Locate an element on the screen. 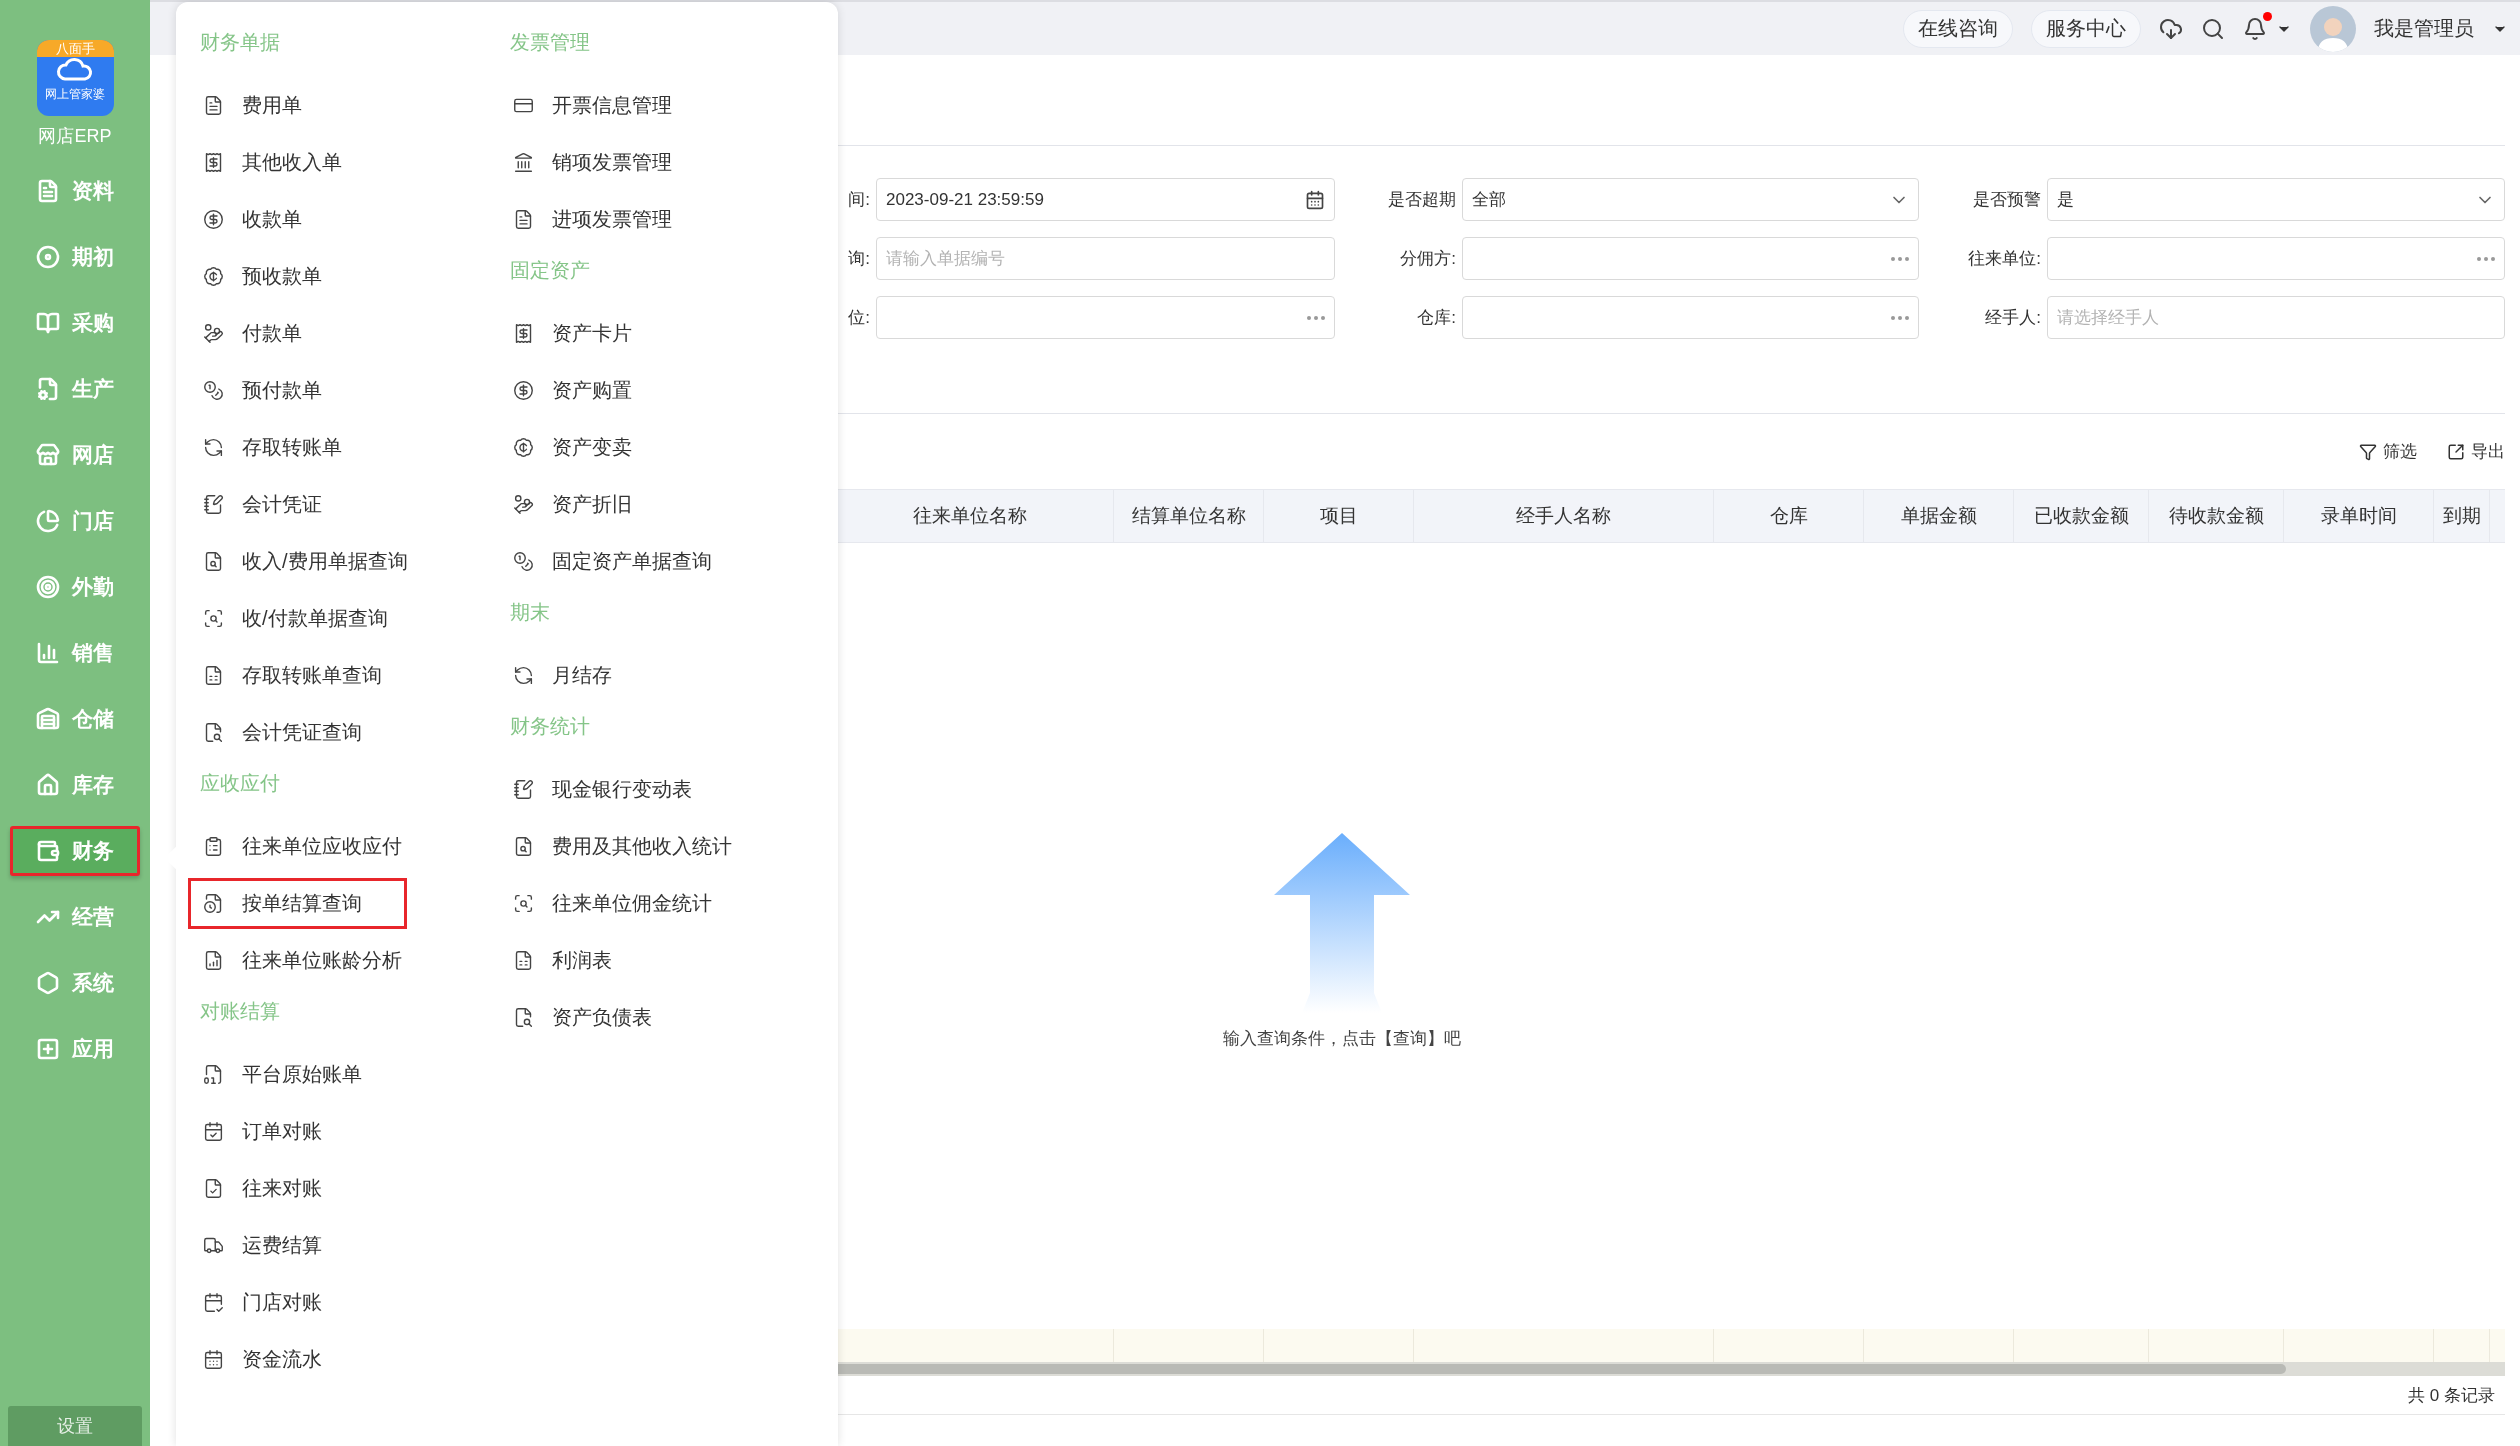 This screenshot has height=1446, width=2520. menu-item: 会计凭证查询 is located at coordinates (297, 732).